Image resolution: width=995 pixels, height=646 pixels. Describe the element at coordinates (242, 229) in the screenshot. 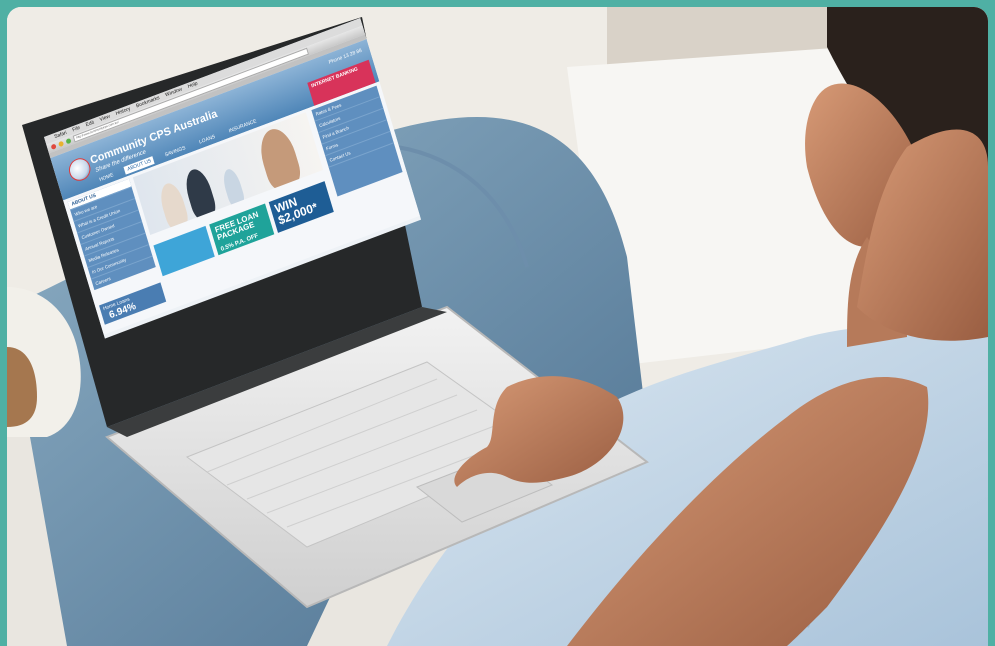

I see `promo-loan-box: FREE LOAN PACKAGE 0.5% P.A. OFF` at that location.